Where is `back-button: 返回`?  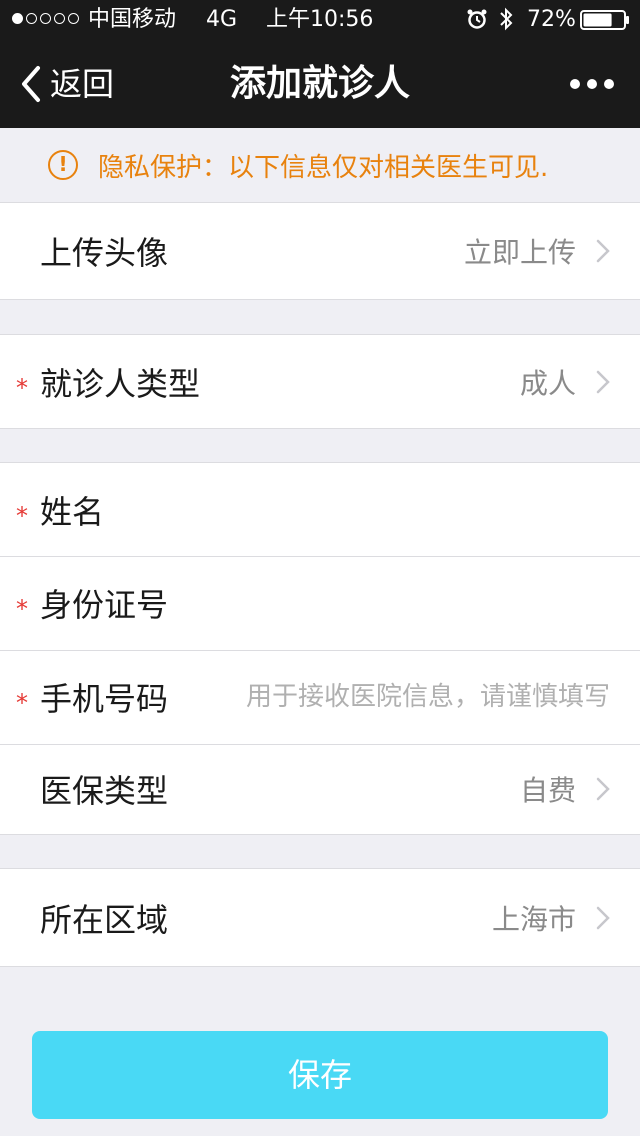
back-button: 返回 is located at coordinates (66, 84).